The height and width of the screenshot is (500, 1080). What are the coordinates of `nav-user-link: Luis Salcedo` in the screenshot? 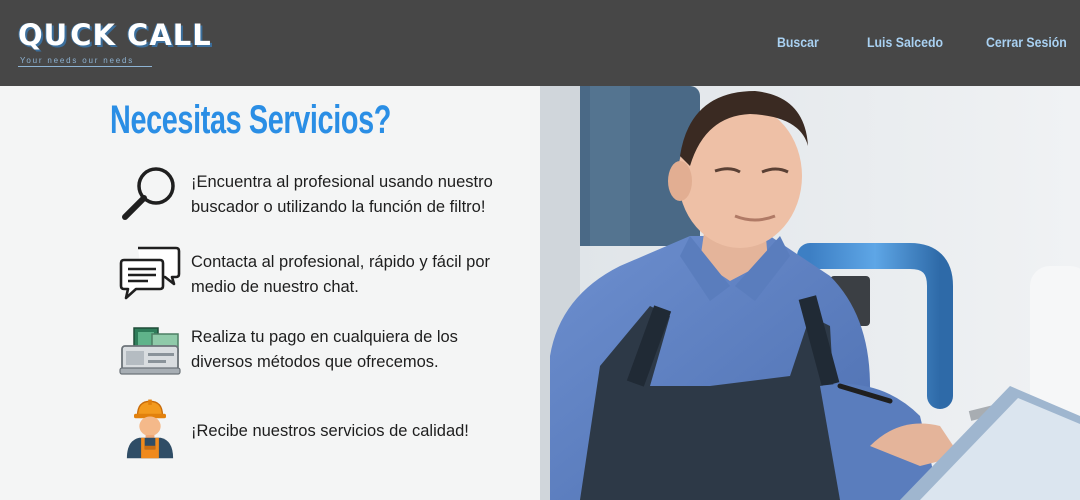 It's located at (905, 42).